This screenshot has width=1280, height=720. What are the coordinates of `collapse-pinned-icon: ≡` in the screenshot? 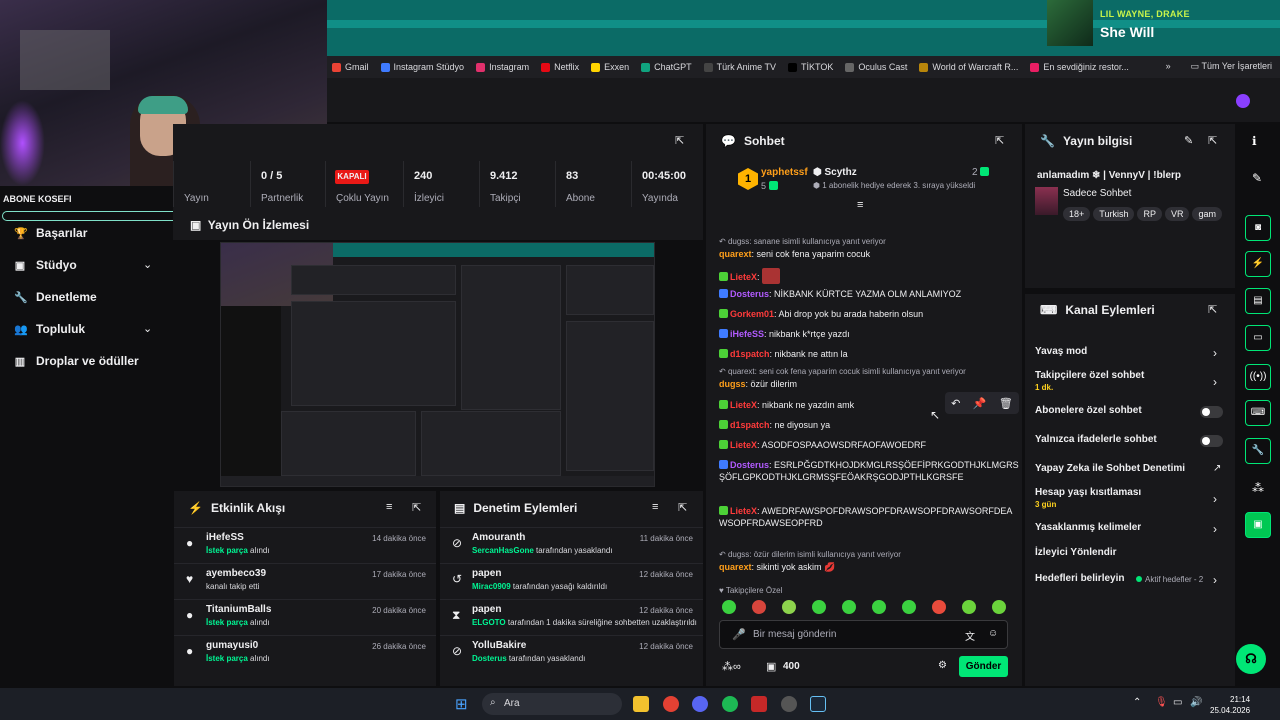 It's located at (860, 205).